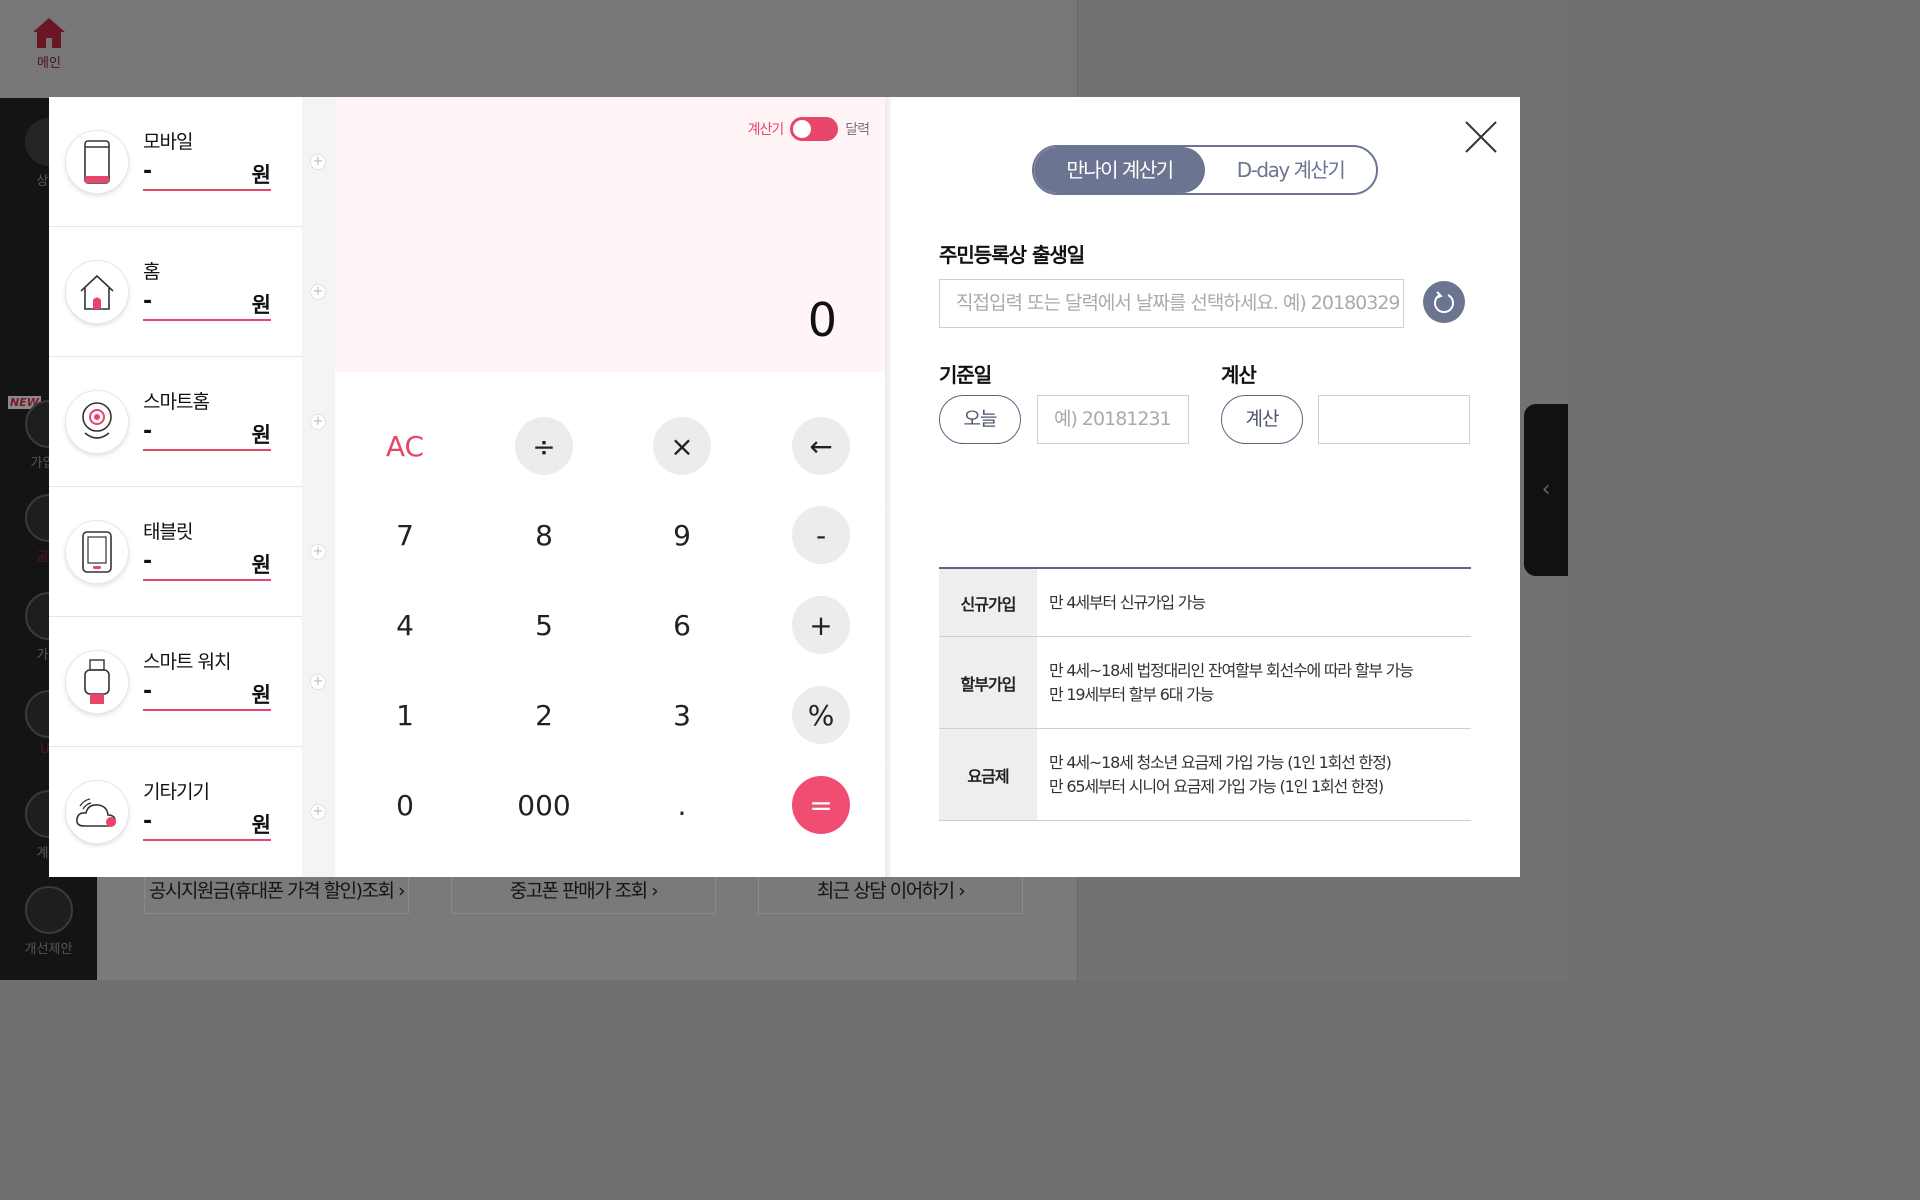 This screenshot has height=1200, width=1920. I want to click on add-button-strip: + + + + + +, so click(318, 487).